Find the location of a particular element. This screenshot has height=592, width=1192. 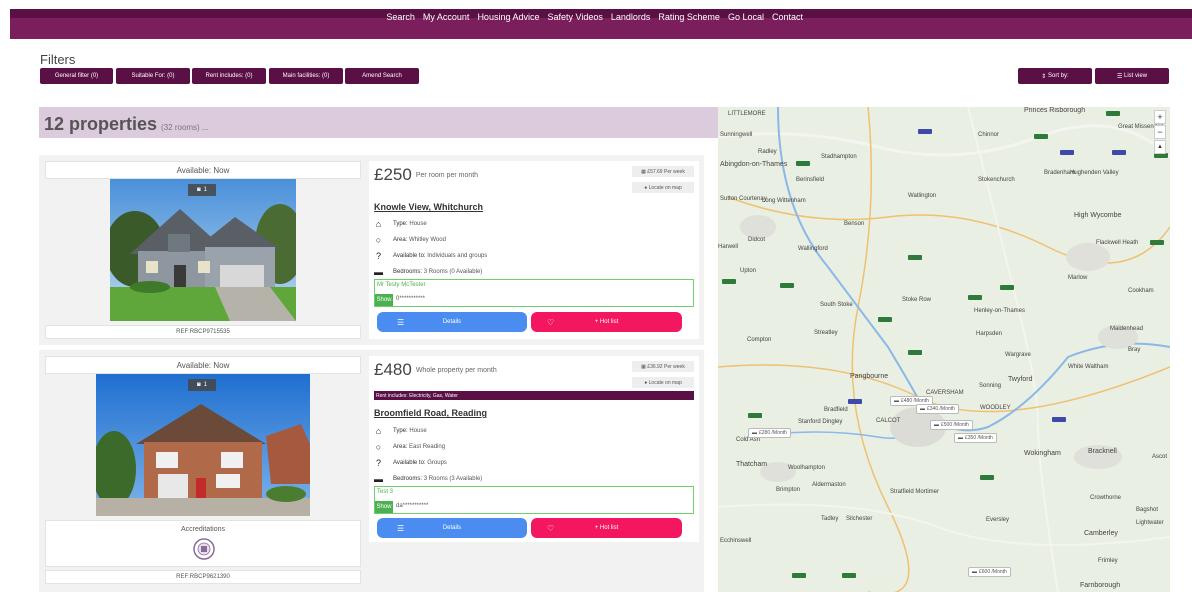

area-value: Whitley Wood is located at coordinates (427, 240).